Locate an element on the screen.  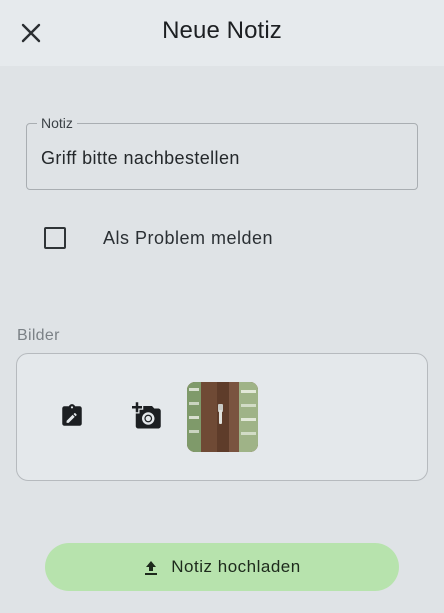
add-photo-button is located at coordinates (147, 416).